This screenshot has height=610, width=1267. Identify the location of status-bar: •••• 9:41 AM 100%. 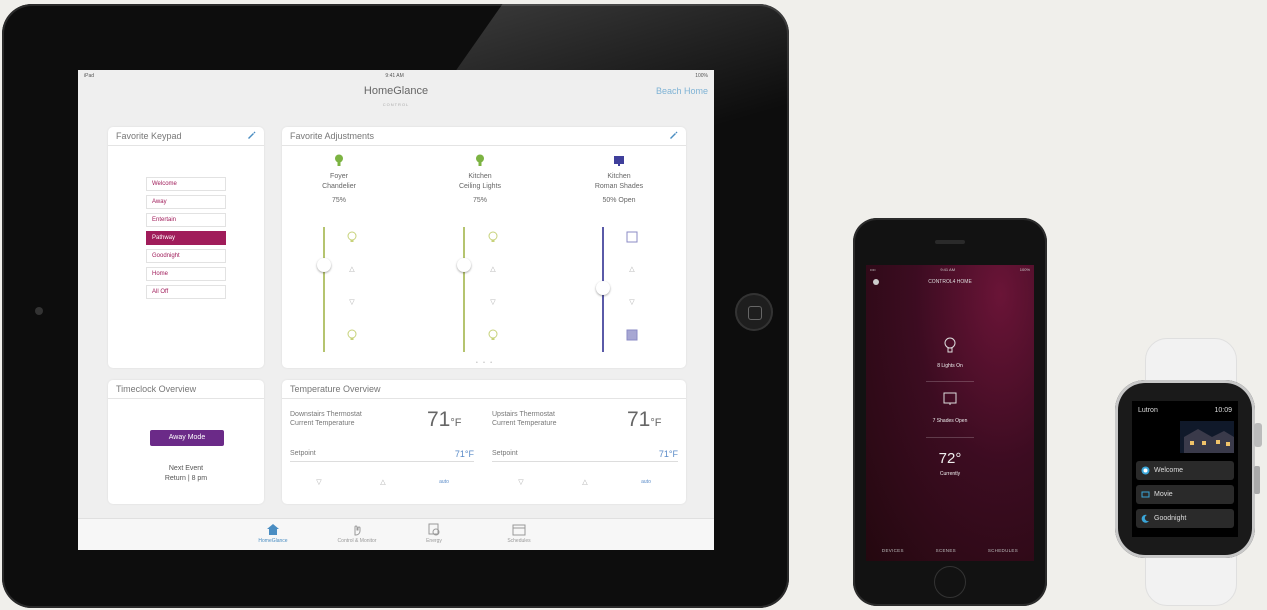
(950, 269).